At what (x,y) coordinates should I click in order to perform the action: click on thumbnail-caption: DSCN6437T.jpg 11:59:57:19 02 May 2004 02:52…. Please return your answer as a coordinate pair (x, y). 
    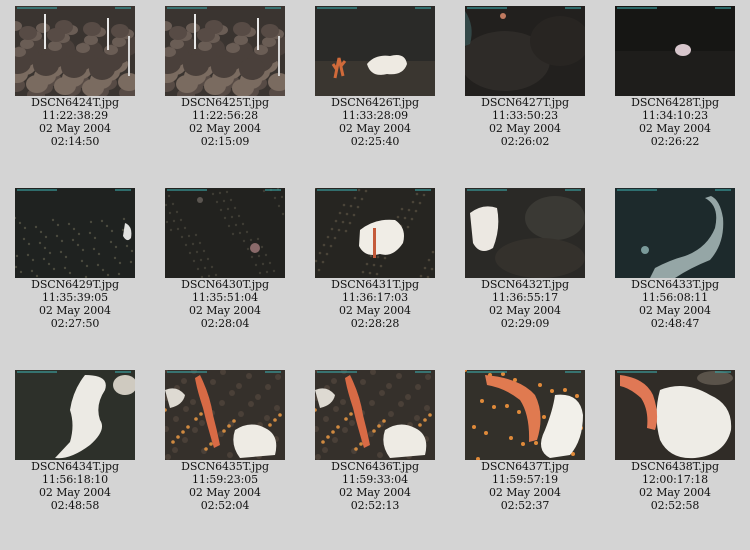
    Looking at the image, I should click on (525, 486).